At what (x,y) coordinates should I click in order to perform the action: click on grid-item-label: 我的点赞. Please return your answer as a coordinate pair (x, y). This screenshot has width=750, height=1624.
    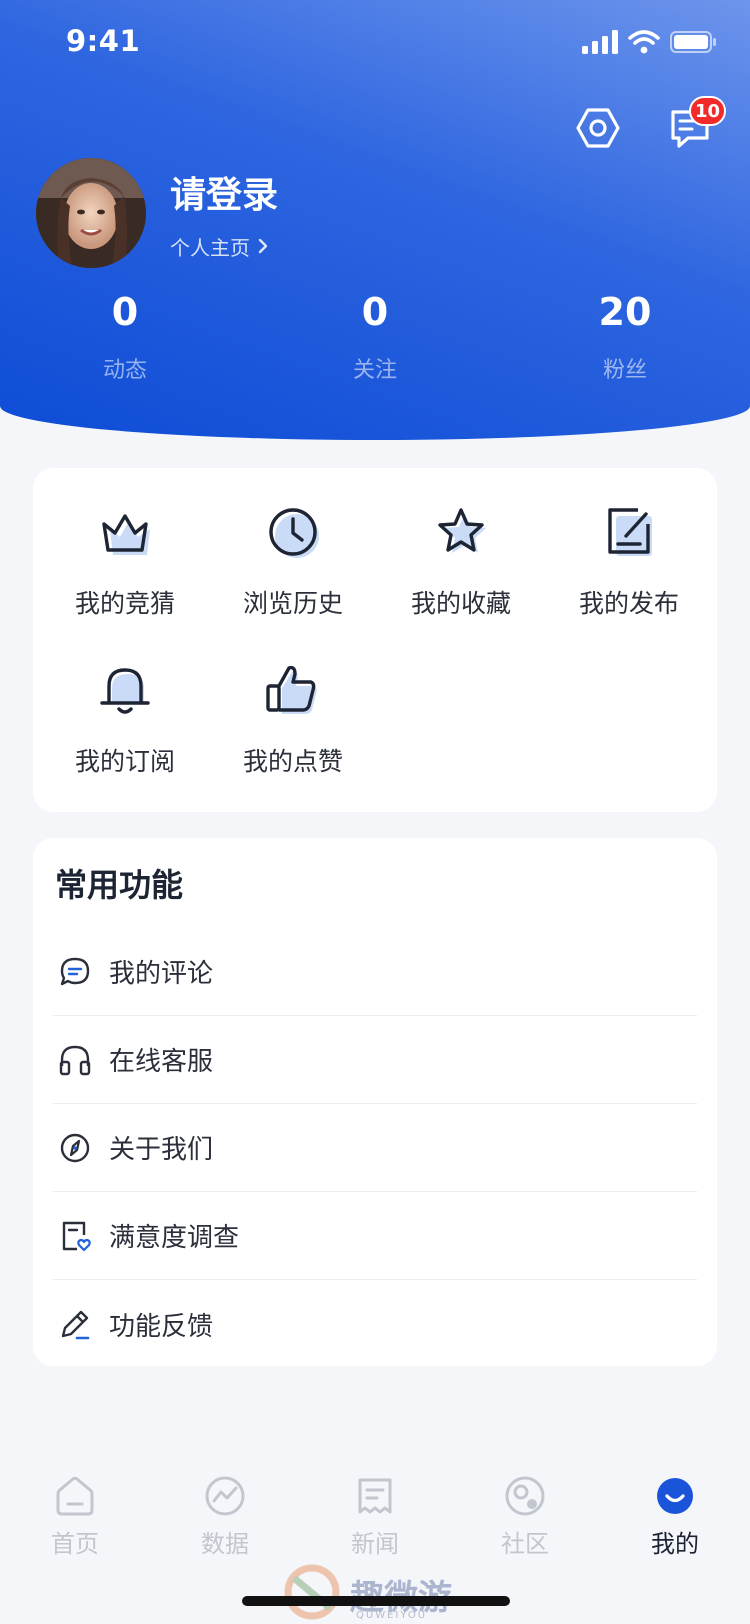
    Looking at the image, I should click on (292, 761).